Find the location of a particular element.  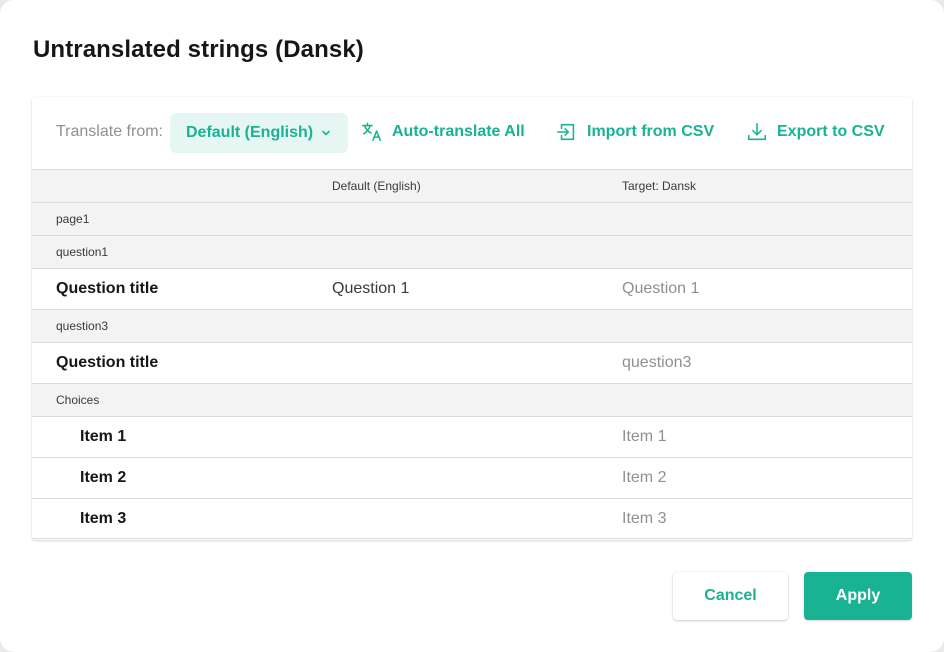

table-row: Question title Question 1 Question 1 is located at coordinates (472, 288).